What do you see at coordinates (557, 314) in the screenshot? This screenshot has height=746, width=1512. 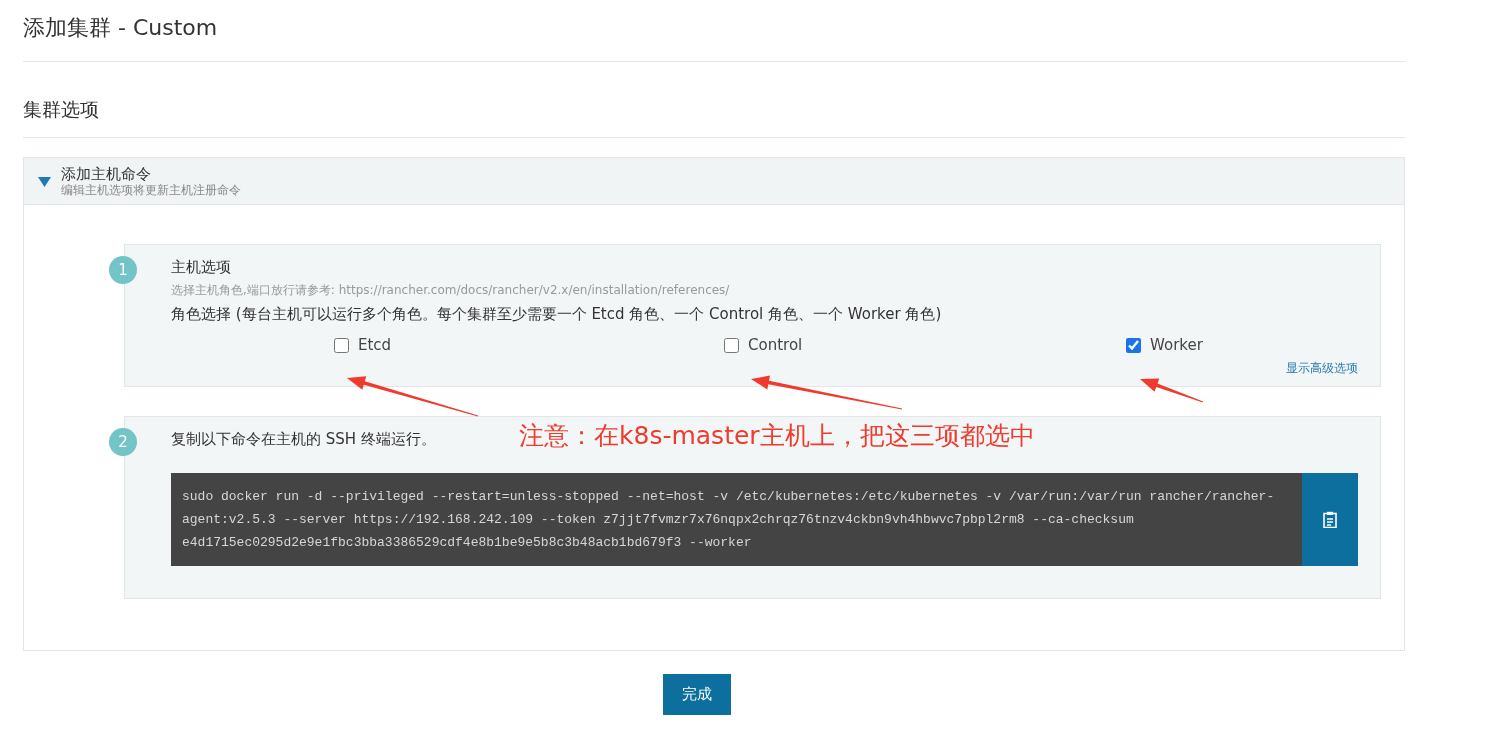 I see `role-prompt: 角色选择 (每台主机可以运行多个角色。每个集群至少需要一个 Etcd 角色、一个 Control 角色、一个 Worker 角色)` at bounding box center [557, 314].